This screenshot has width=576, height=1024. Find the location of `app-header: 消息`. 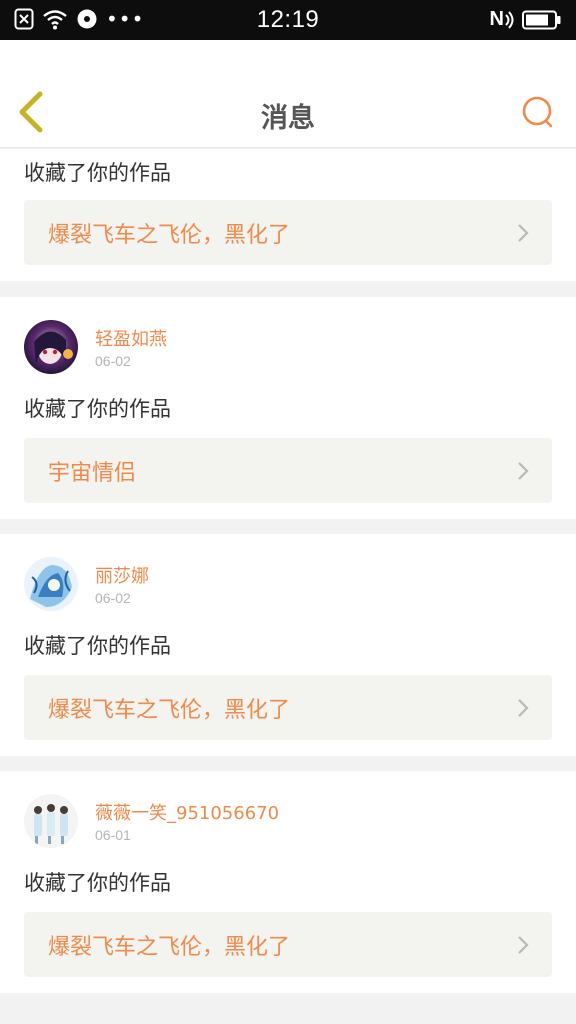

app-header: 消息 is located at coordinates (288, 94).